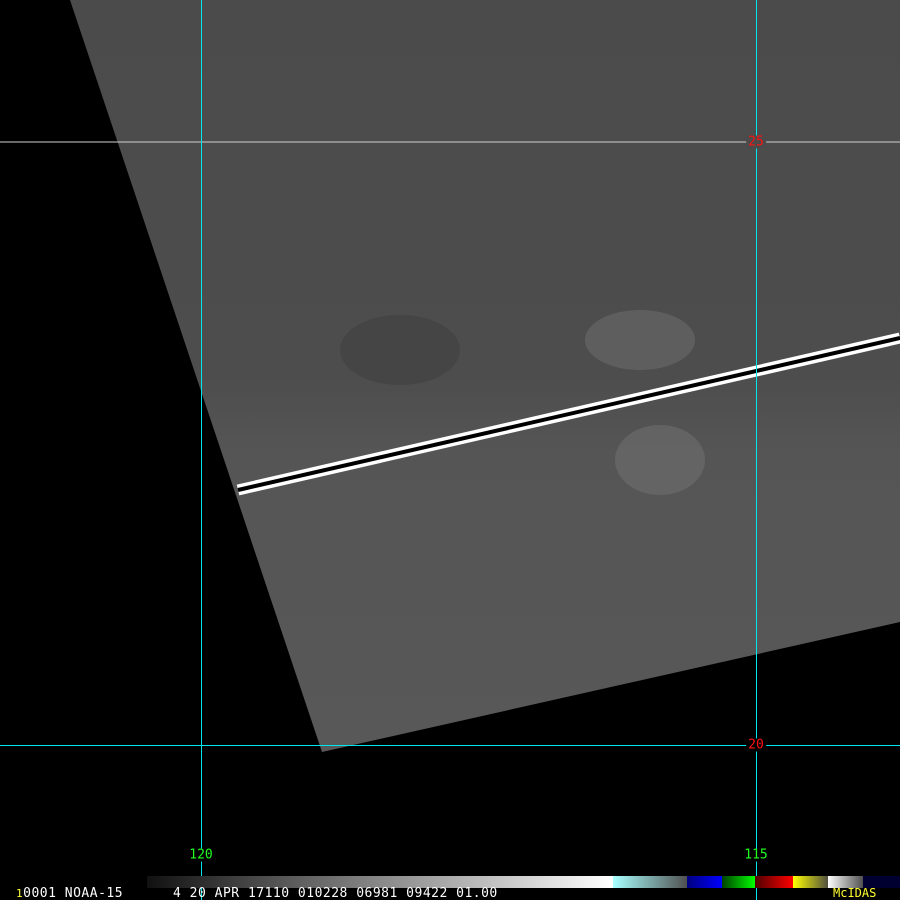  Describe the element at coordinates (756, 855) in the screenshot. I see `longitude-label-115: 115` at that location.